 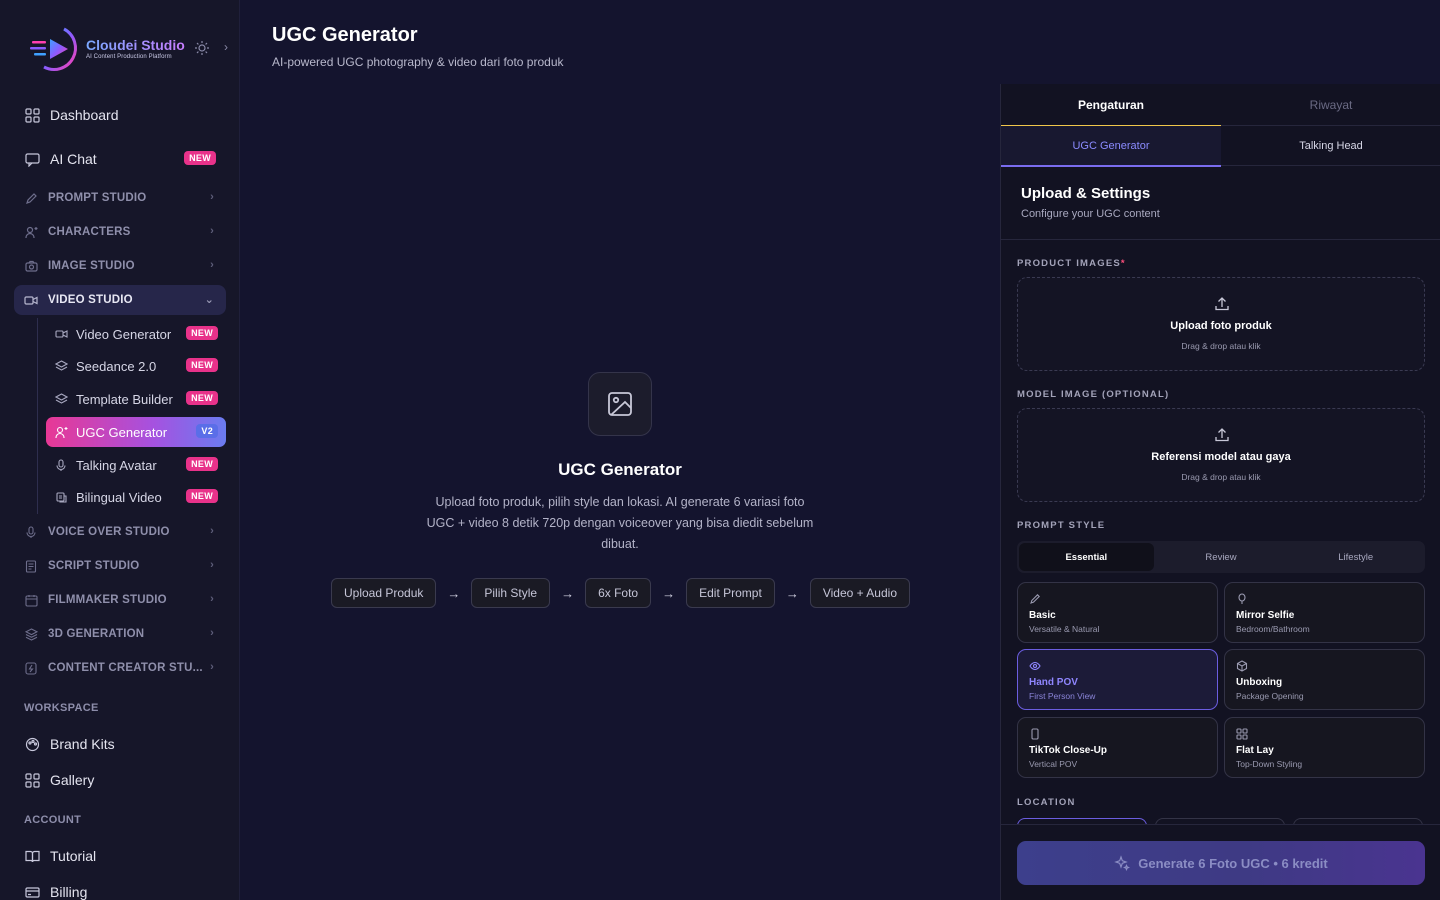 What do you see at coordinates (31, 300) in the screenshot?
I see `video-icon` at bounding box center [31, 300].